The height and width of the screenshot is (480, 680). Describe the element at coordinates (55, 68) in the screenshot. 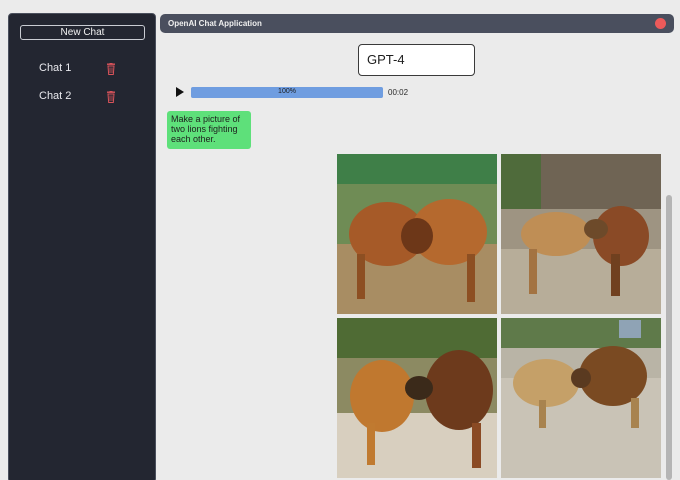

I see `chat-label: Chat 1` at that location.